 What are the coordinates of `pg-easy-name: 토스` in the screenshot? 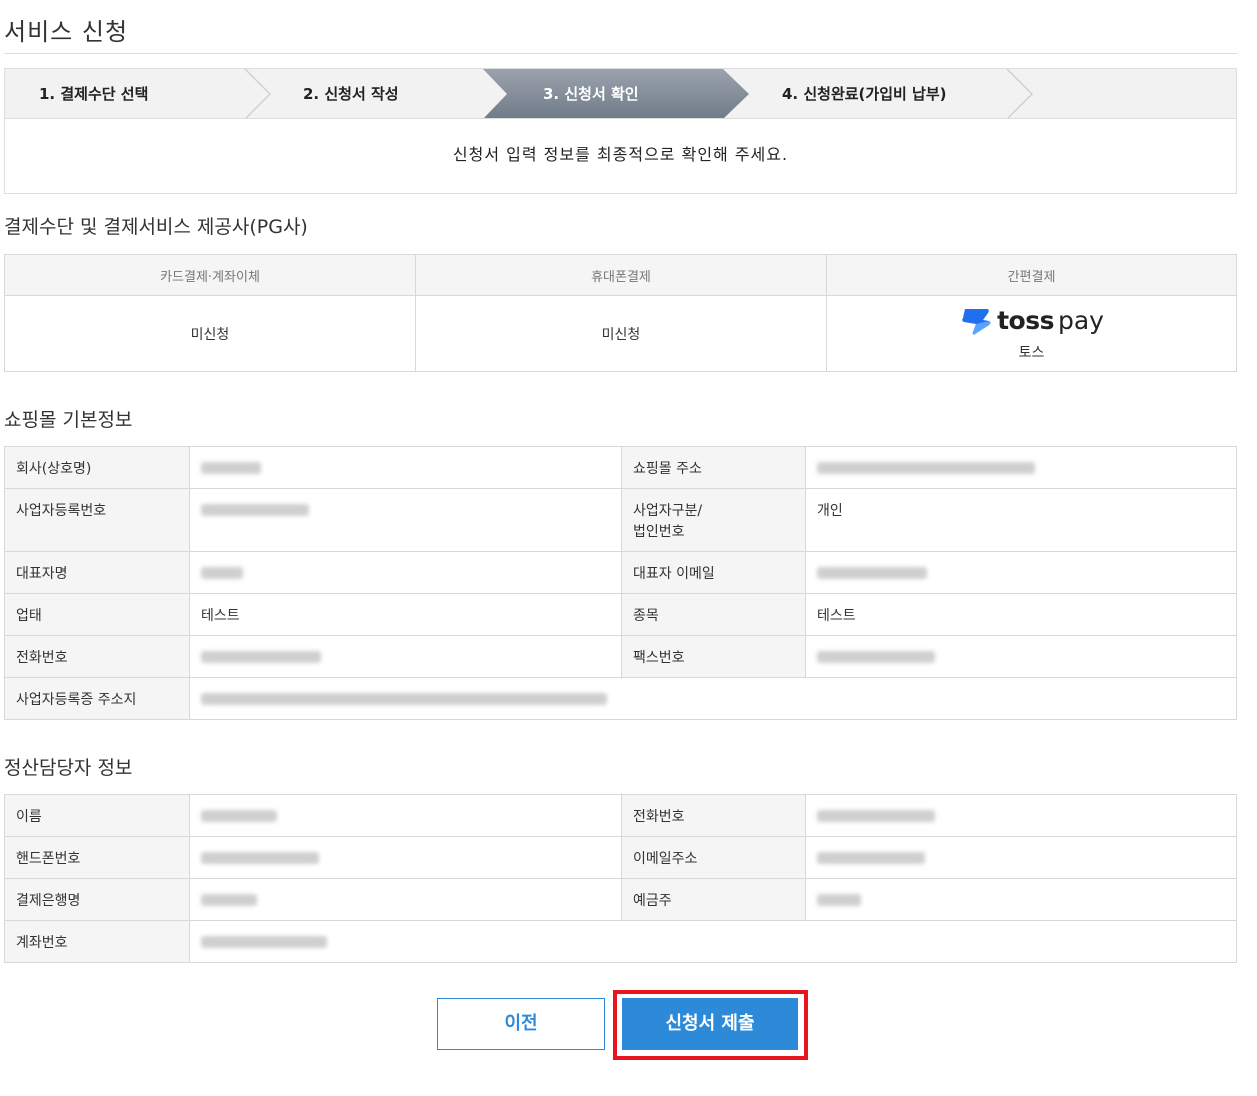 It's located at (1031, 352).